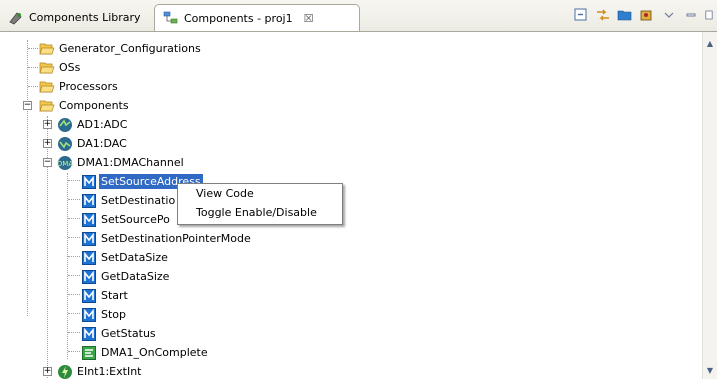 This screenshot has height=379, width=717. What do you see at coordinates (709, 15) in the screenshot?
I see `maximize-icon` at bounding box center [709, 15].